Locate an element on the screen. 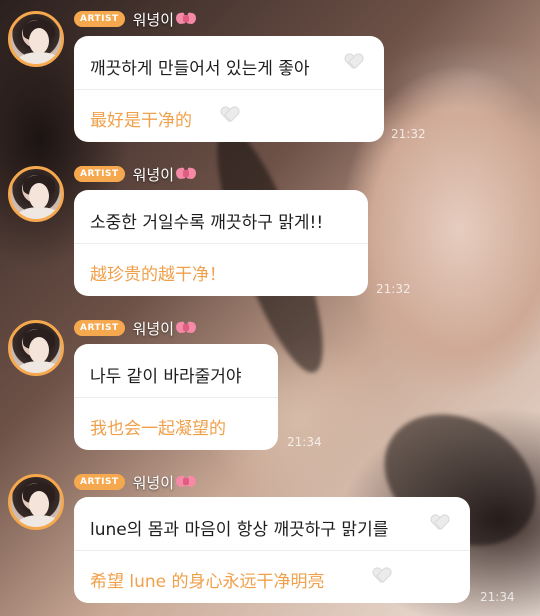  message-korean: 소중한 거일수록 깨끗하구 맑게!! is located at coordinates (207, 223).